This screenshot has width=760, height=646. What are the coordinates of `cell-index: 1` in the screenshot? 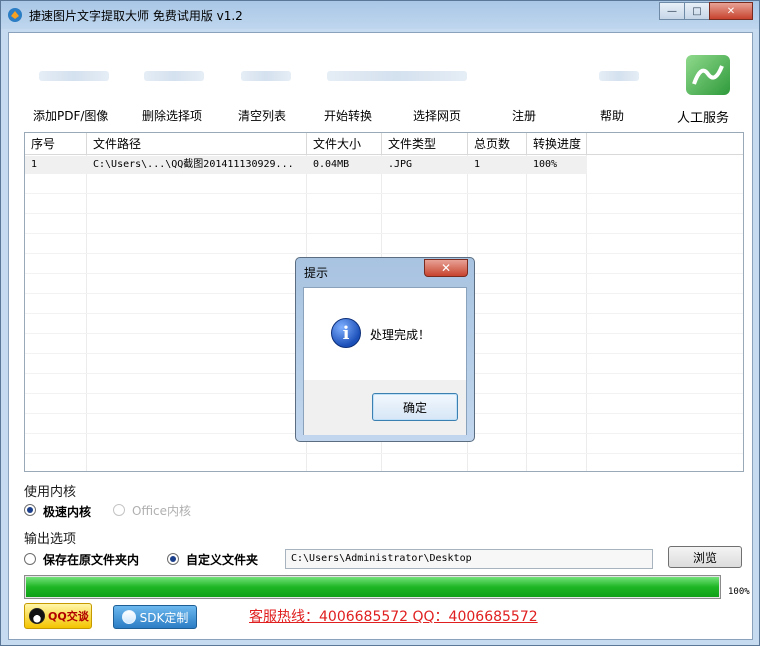 It's located at (34, 164).